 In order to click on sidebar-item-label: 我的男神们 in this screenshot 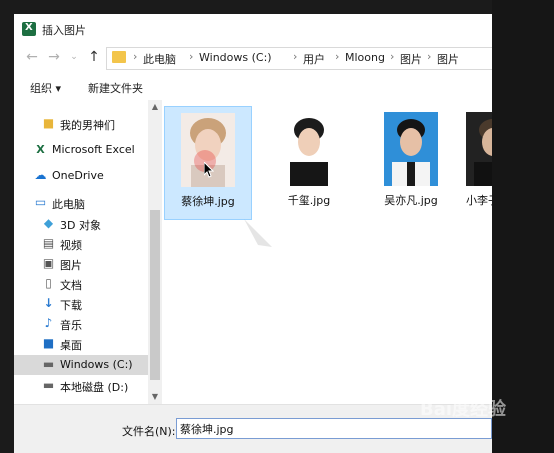, I will do `click(87, 125)`.